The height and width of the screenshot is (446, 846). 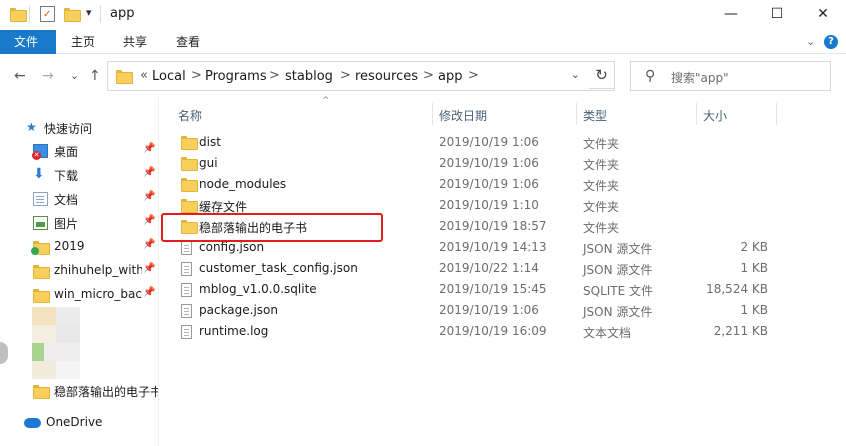 What do you see at coordinates (503, 142) in the screenshot?
I see `table-row: dist 2019/10/19 1:06 文件夹` at bounding box center [503, 142].